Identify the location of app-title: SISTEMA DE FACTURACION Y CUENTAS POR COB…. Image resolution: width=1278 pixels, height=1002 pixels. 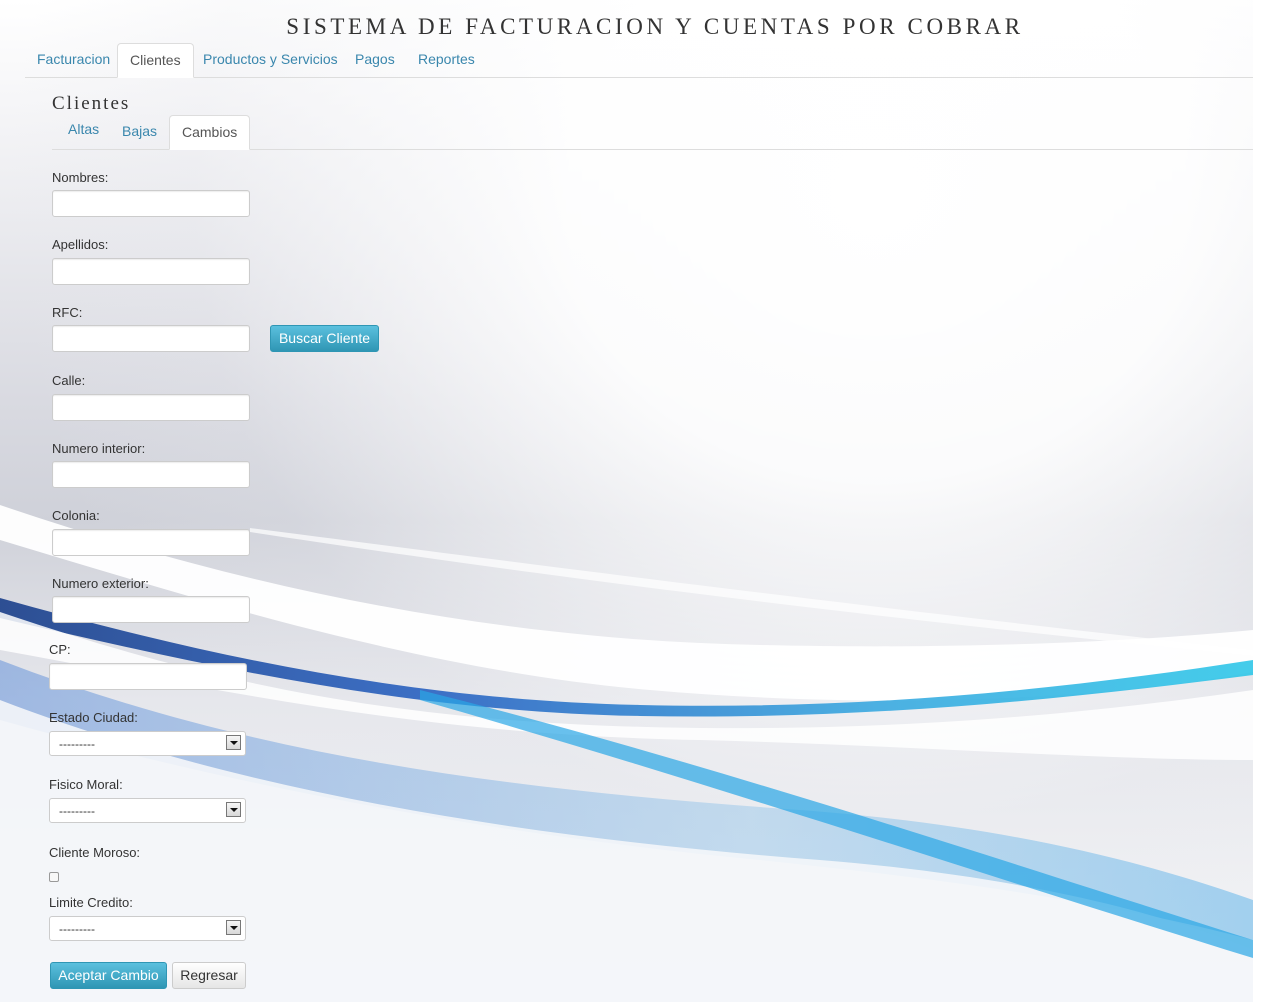
(655, 26).